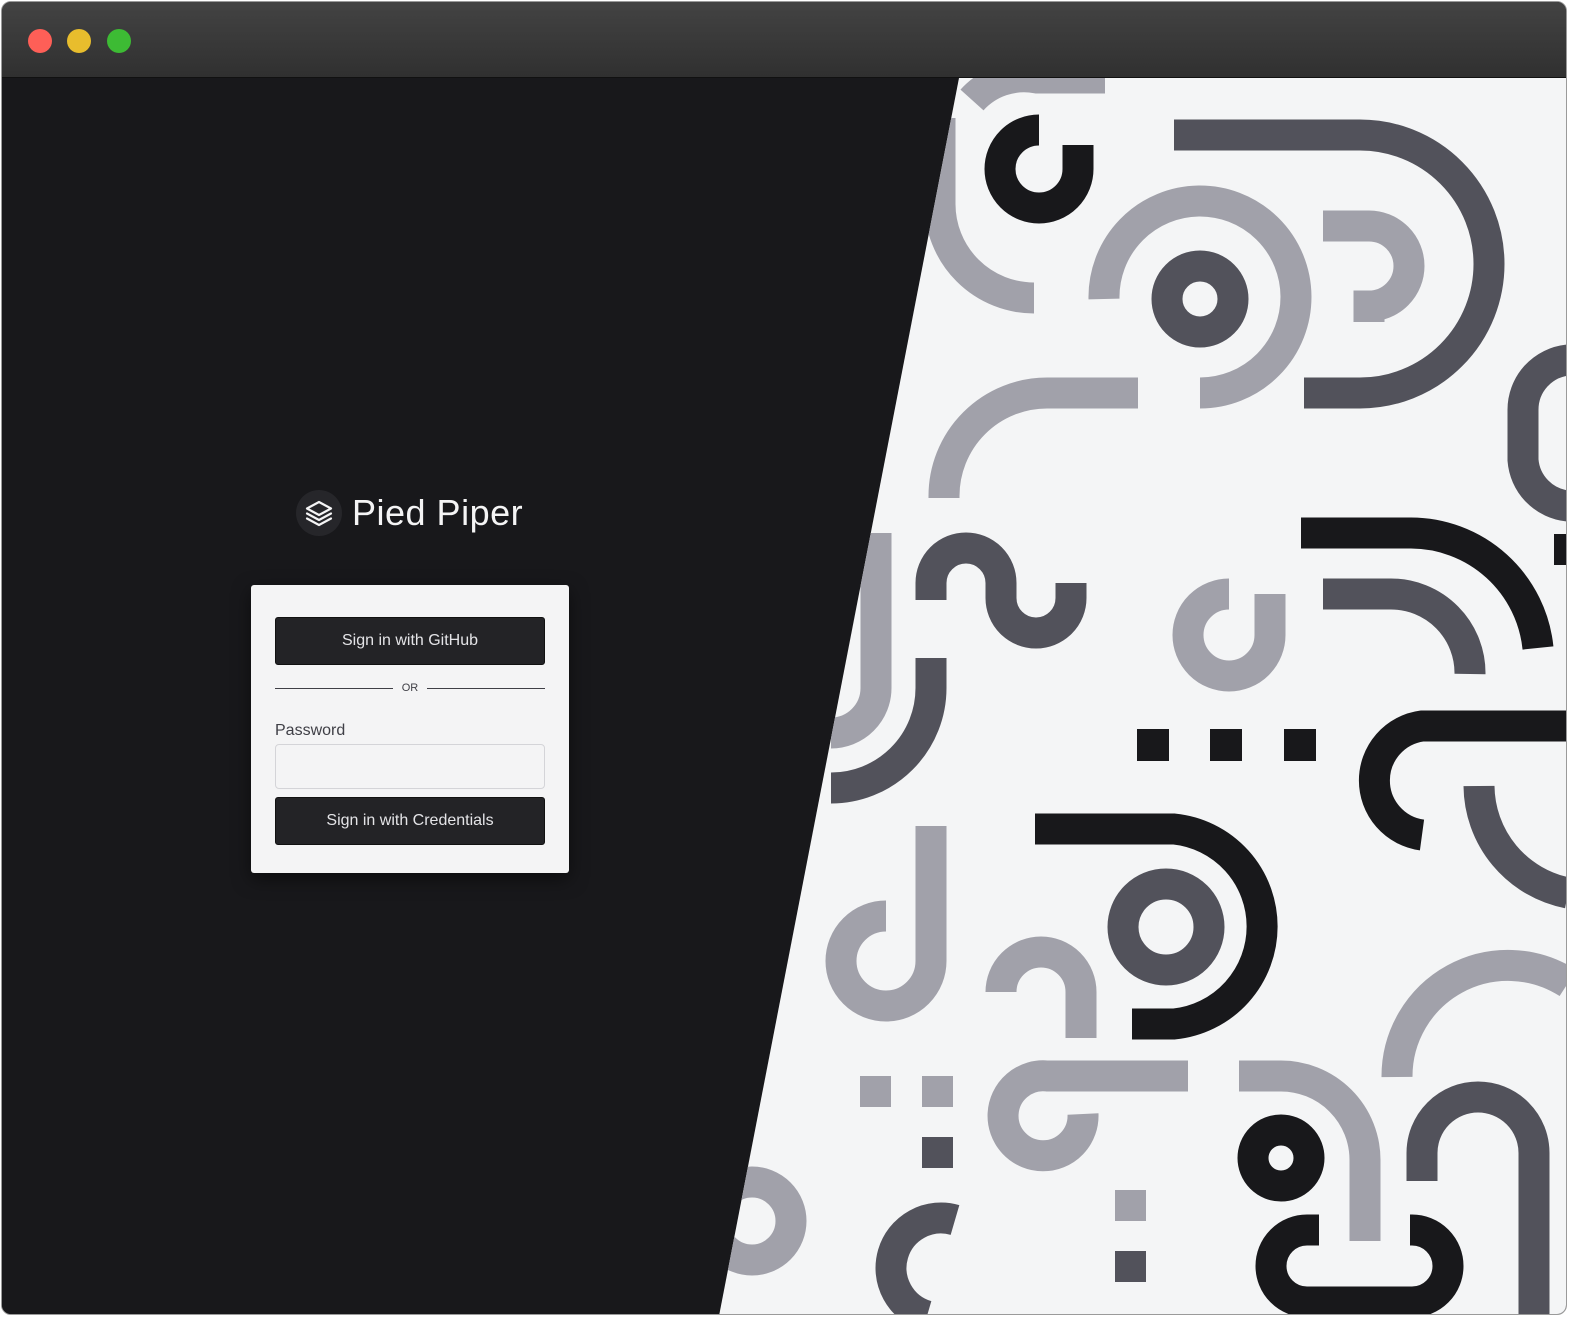  I want to click on password-label: Password, so click(310, 730).